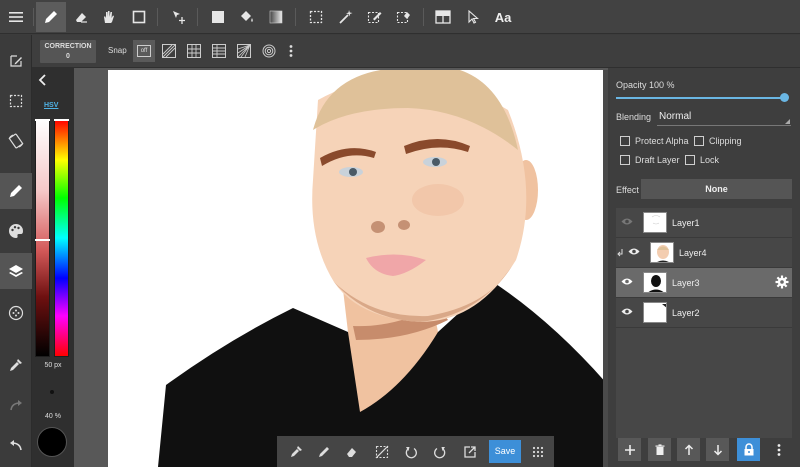 The width and height of the screenshot is (800, 467). I want to click on protect-alpha-checkbox: Protect Alpha, so click(654, 141).